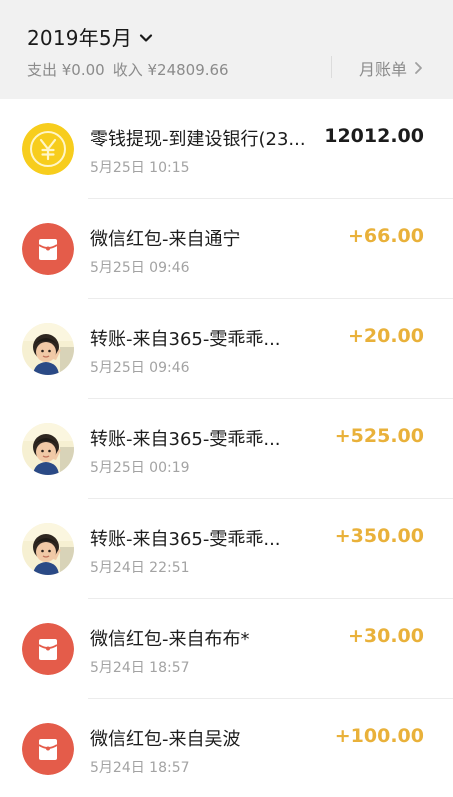 The width and height of the screenshot is (453, 797). I want to click on month-totals: 支出 ¥0.00 收入 ¥24809.66, so click(128, 69).